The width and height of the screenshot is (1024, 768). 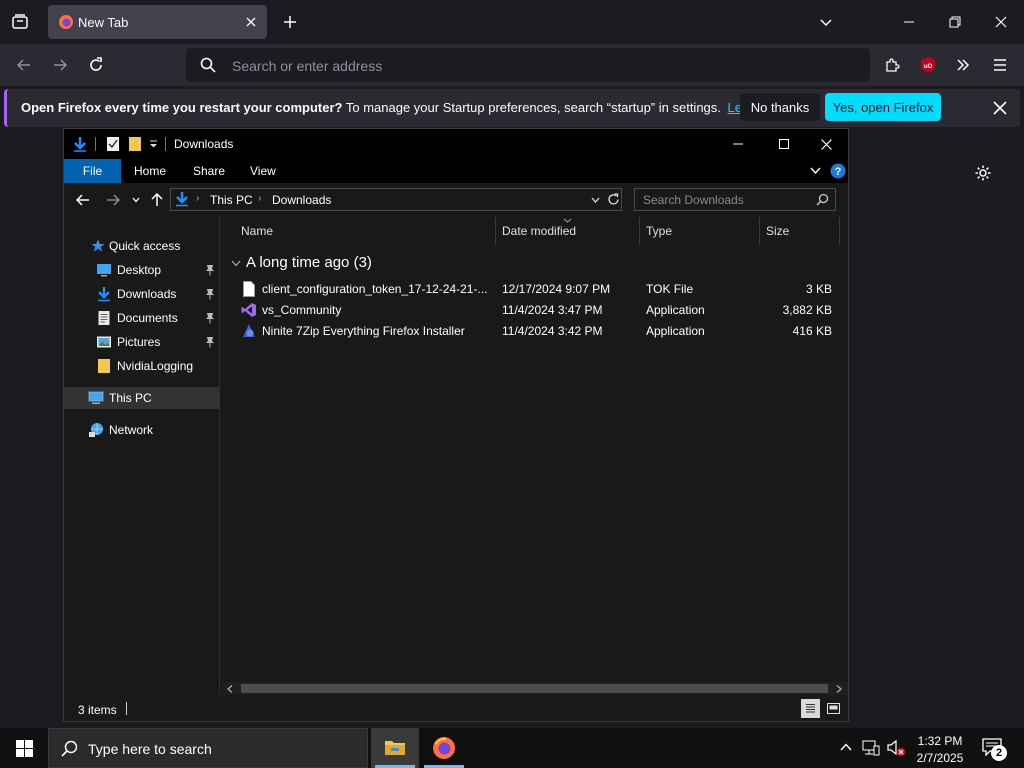 I want to click on reload-button, so click(x=96, y=65).